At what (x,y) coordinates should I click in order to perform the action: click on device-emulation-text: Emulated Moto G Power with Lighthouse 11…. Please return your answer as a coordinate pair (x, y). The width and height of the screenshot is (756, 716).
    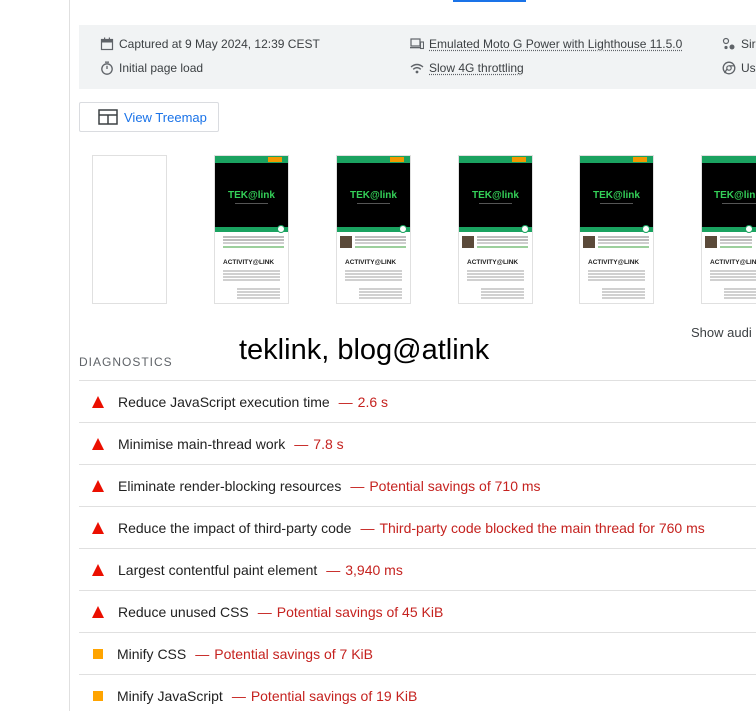
    Looking at the image, I should click on (555, 44).